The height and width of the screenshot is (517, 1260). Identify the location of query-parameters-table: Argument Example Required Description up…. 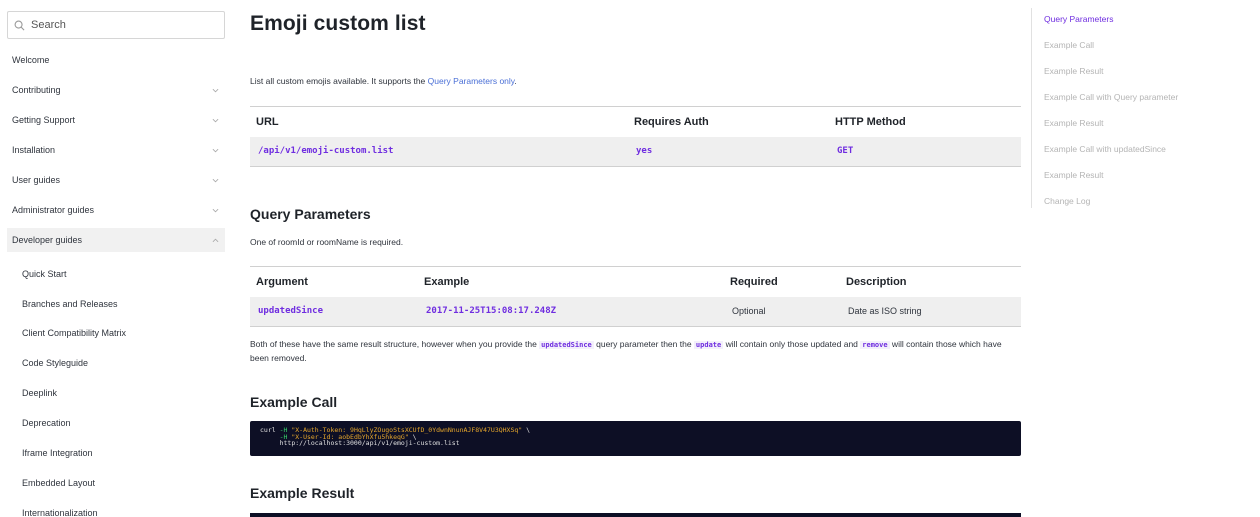
(635, 296).